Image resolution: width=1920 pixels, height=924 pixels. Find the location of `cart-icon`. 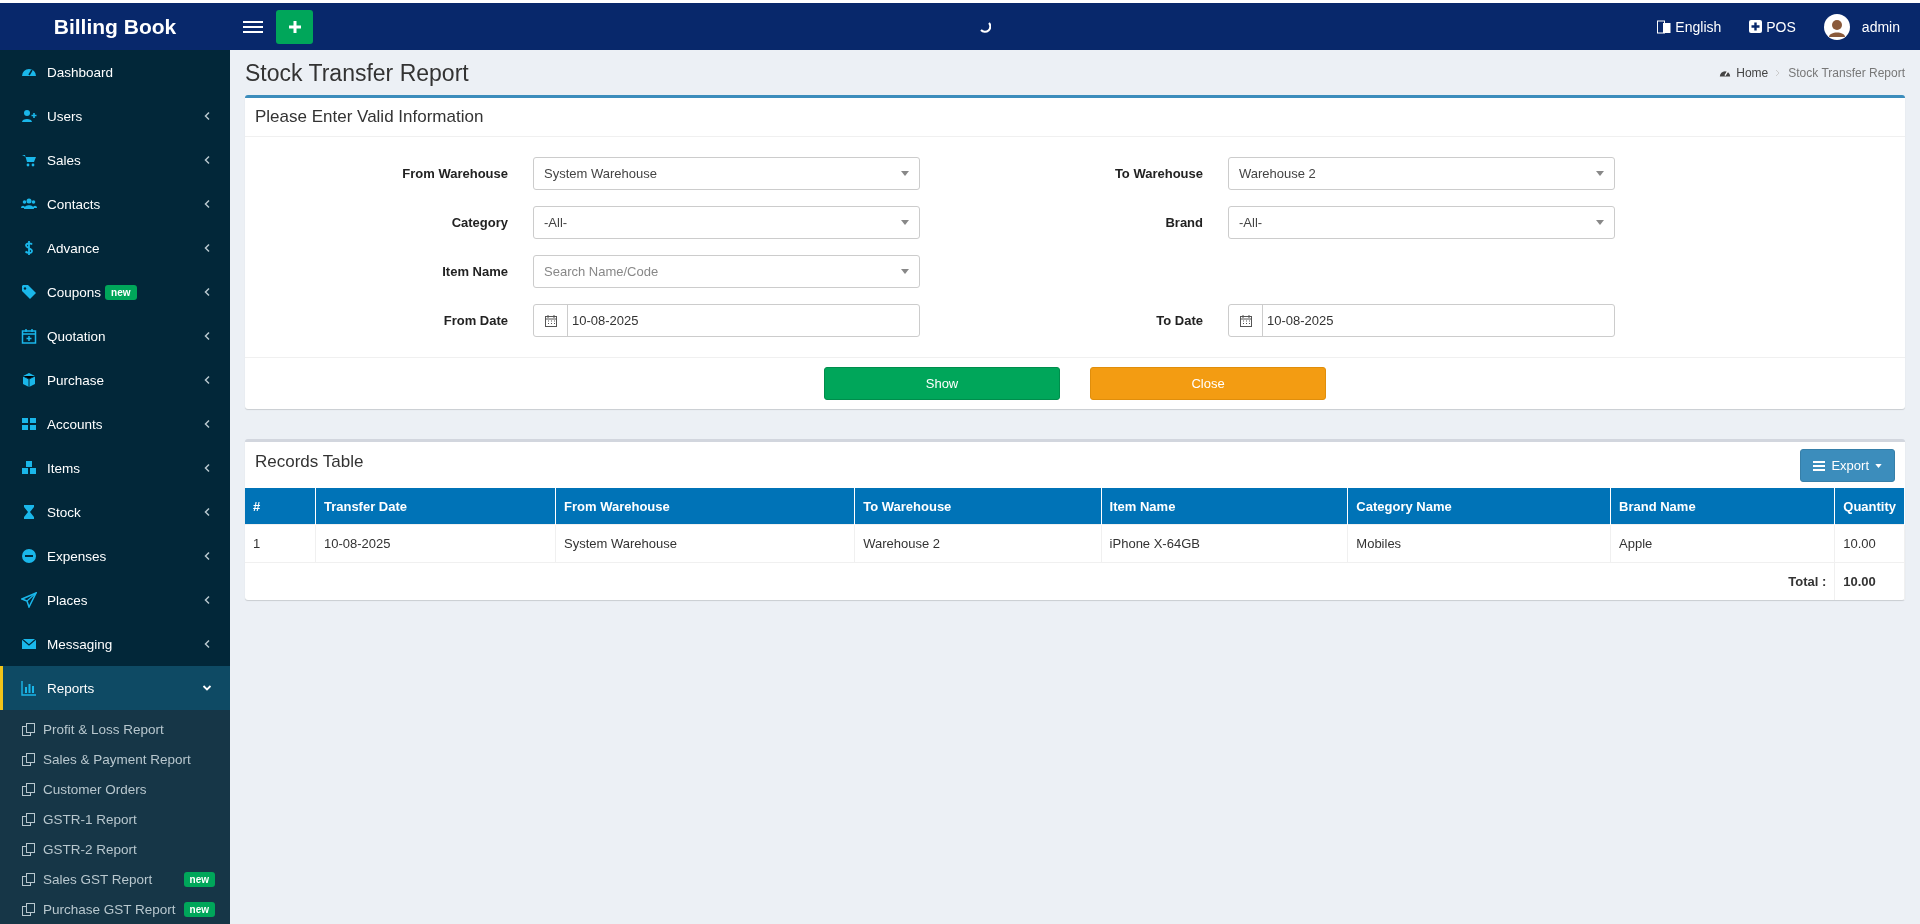

cart-icon is located at coordinates (29, 160).